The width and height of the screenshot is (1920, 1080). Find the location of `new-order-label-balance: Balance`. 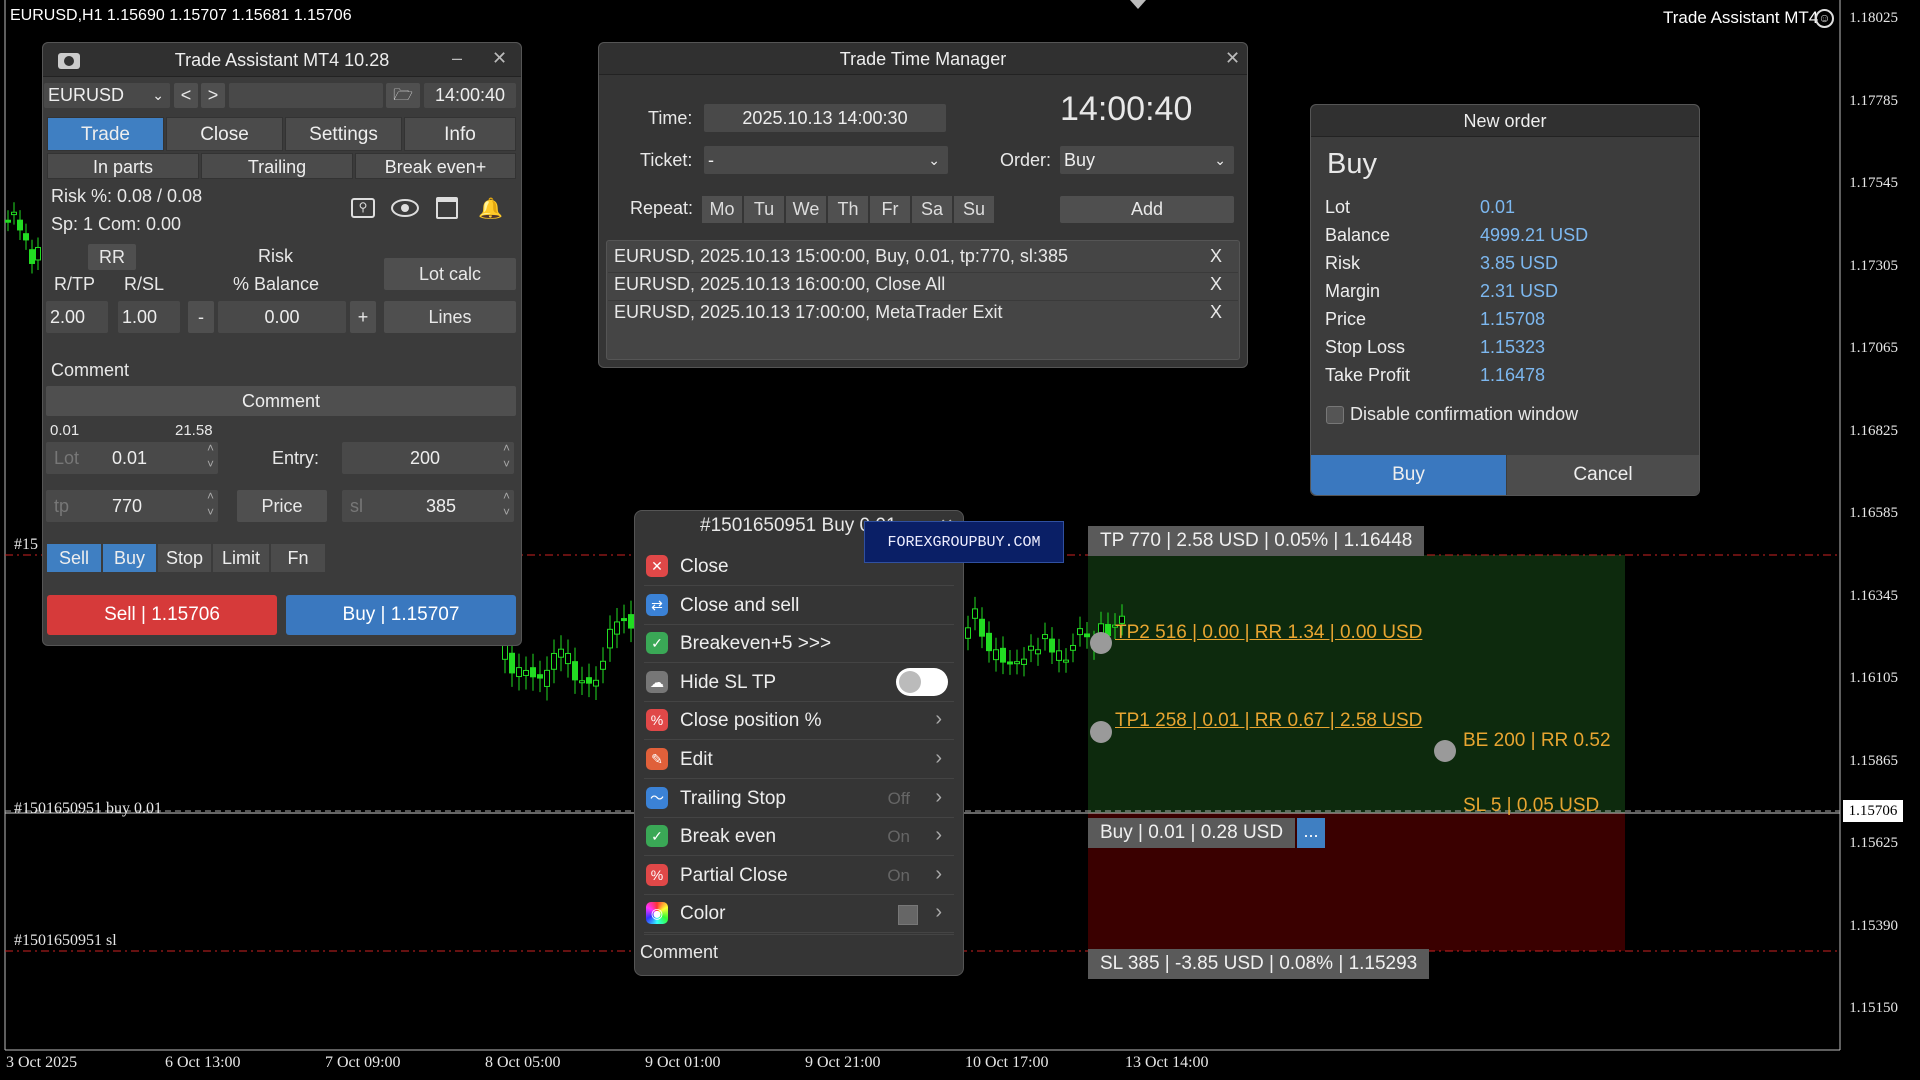

new-order-label-balance: Balance is located at coordinates (1357, 235).